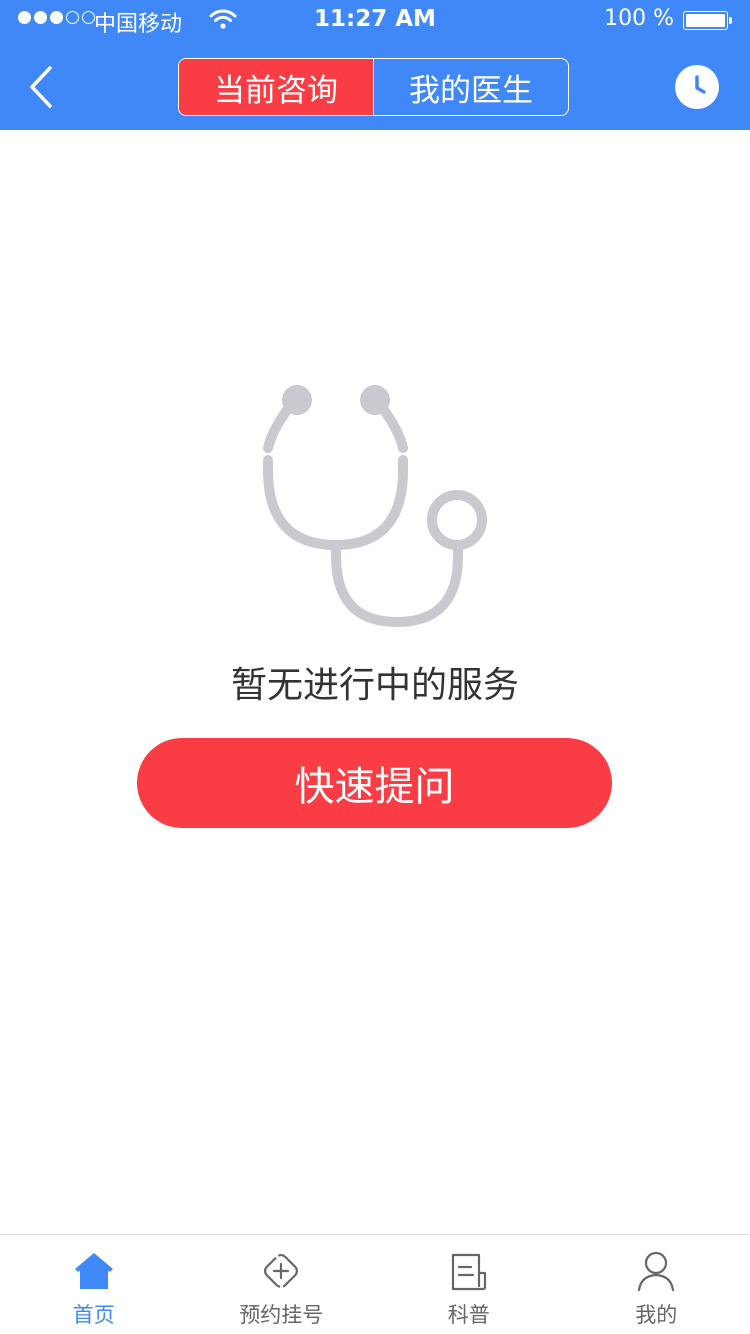  What do you see at coordinates (700, 84) in the screenshot?
I see `clock-icon` at bounding box center [700, 84].